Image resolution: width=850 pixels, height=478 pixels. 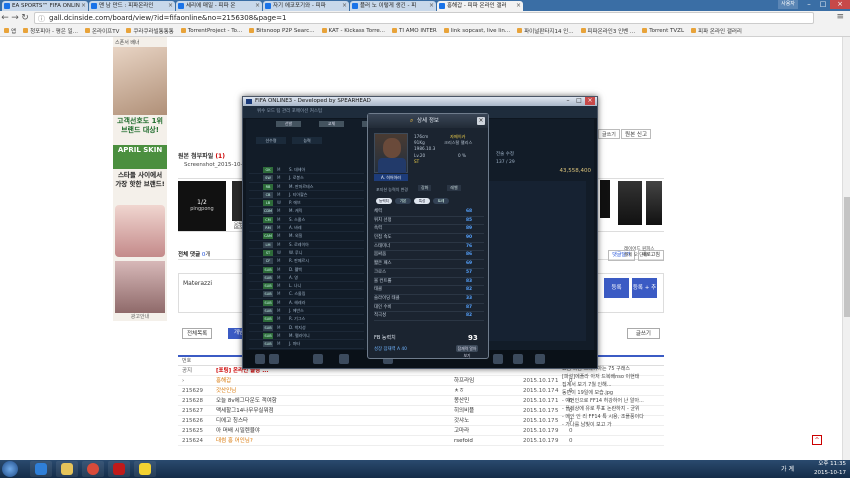 I want to click on tab-trade: 트레, so click(x=441, y=201).